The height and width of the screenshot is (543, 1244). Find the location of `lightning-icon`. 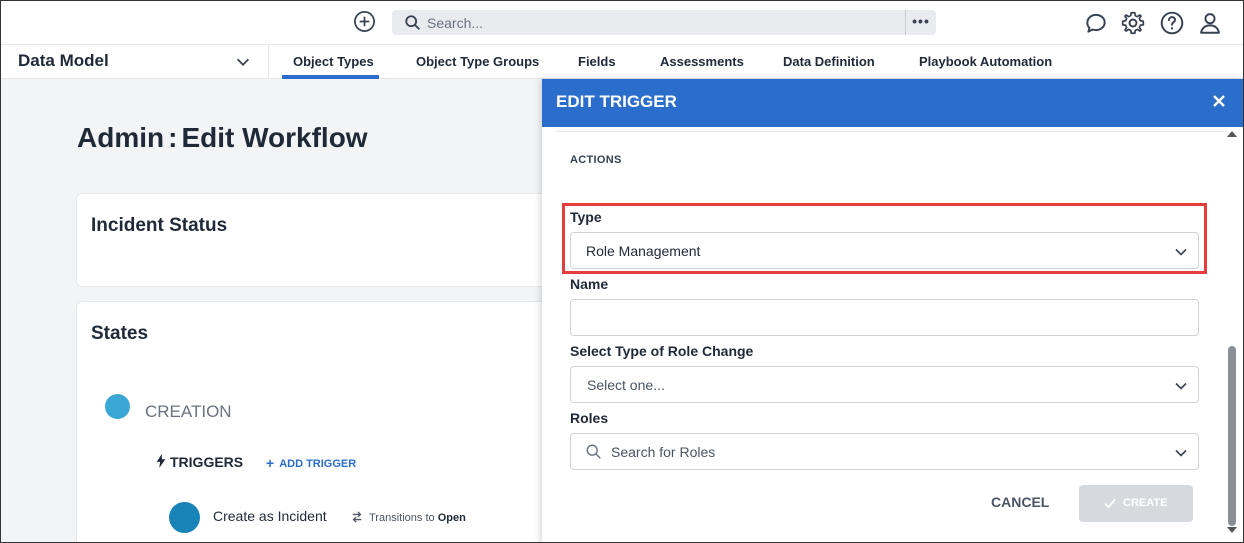

lightning-icon is located at coordinates (161, 461).